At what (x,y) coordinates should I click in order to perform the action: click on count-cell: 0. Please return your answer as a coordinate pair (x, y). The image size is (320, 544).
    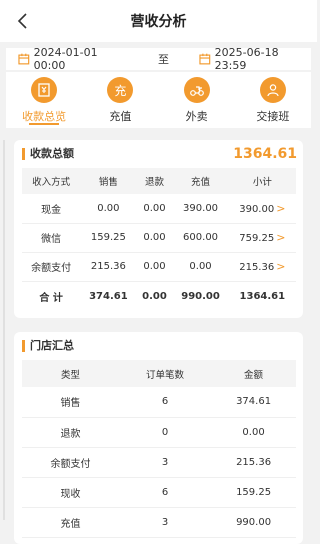
    Looking at the image, I should click on (165, 432).